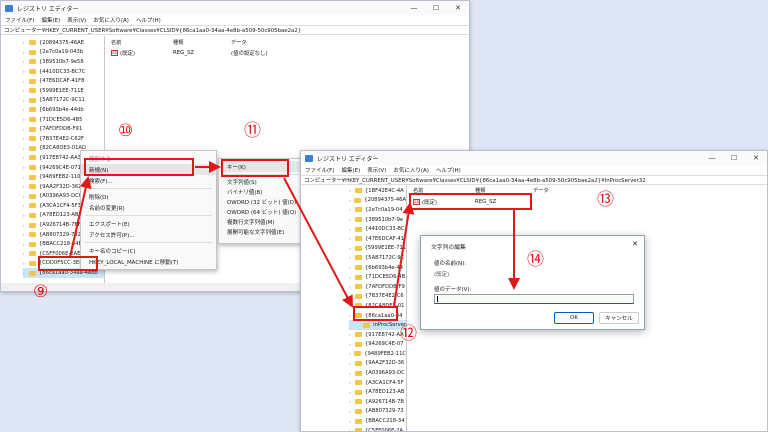 This screenshot has height=432, width=768. I want to click on close-button: ✕, so click(458, 8).